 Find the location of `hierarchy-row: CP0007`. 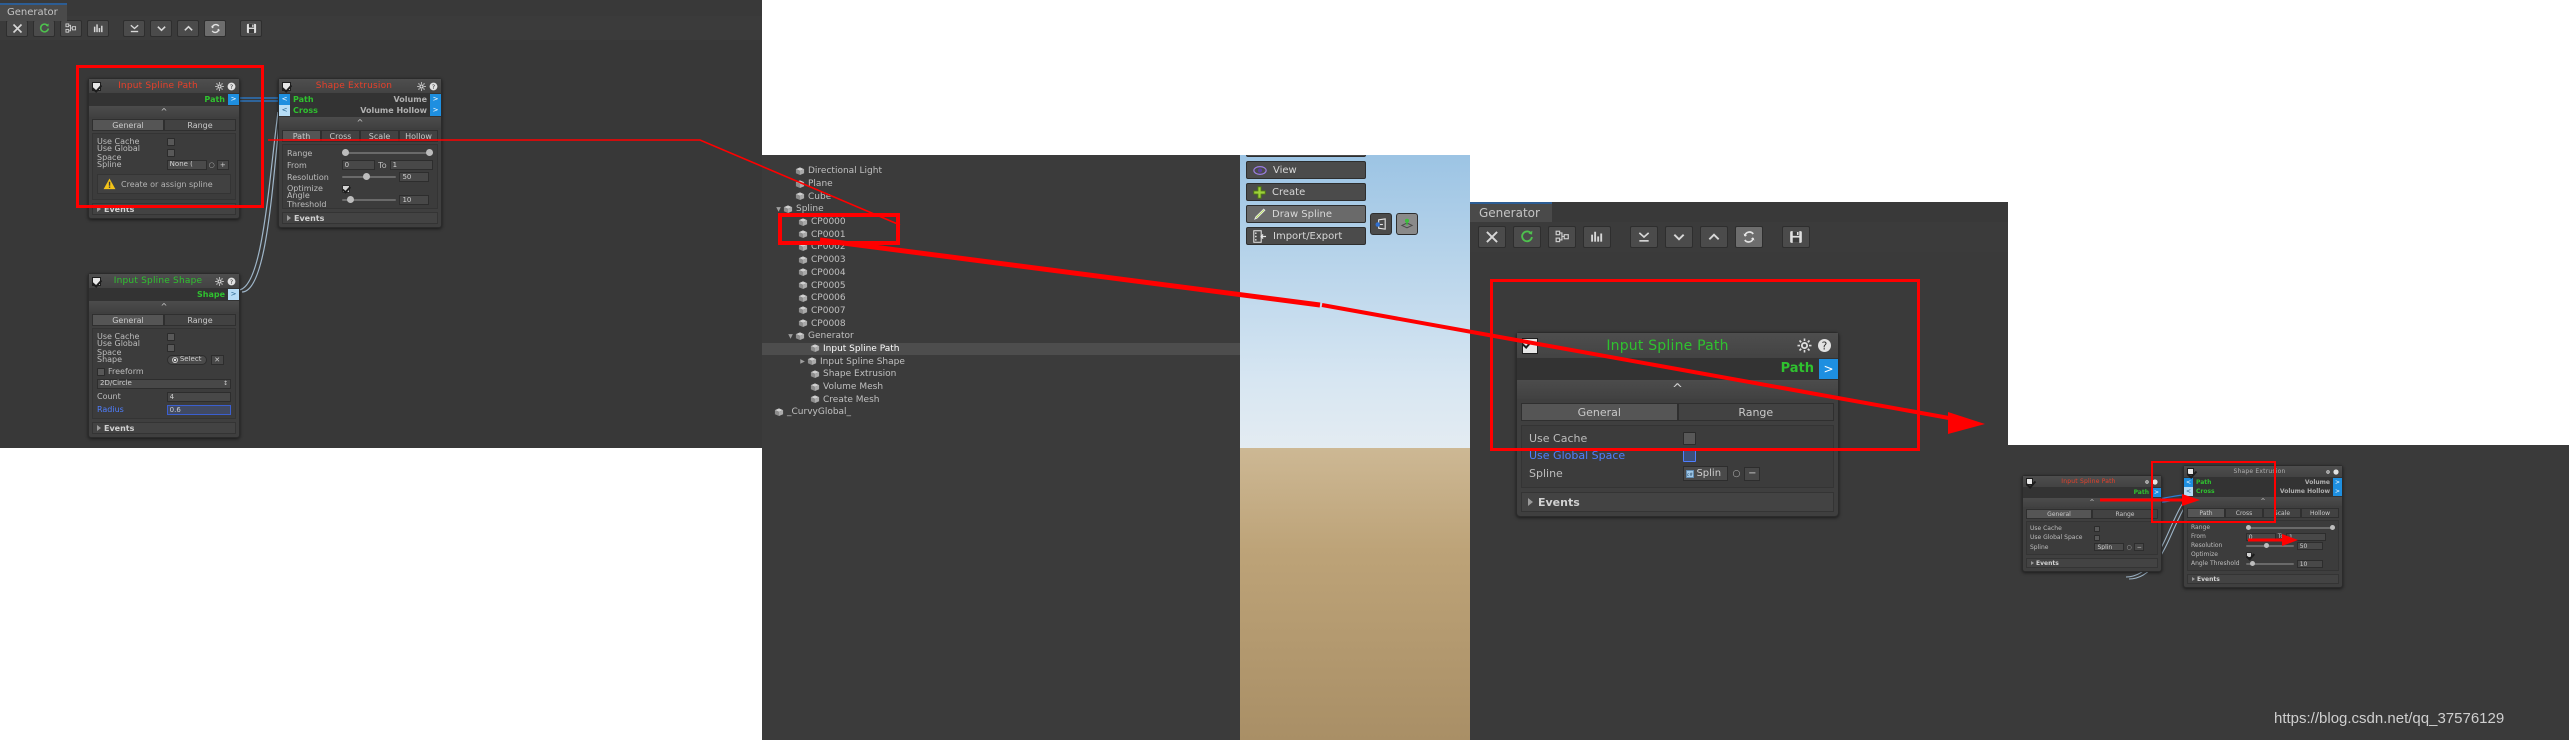

hierarchy-row: CP0007 is located at coordinates (1001, 311).